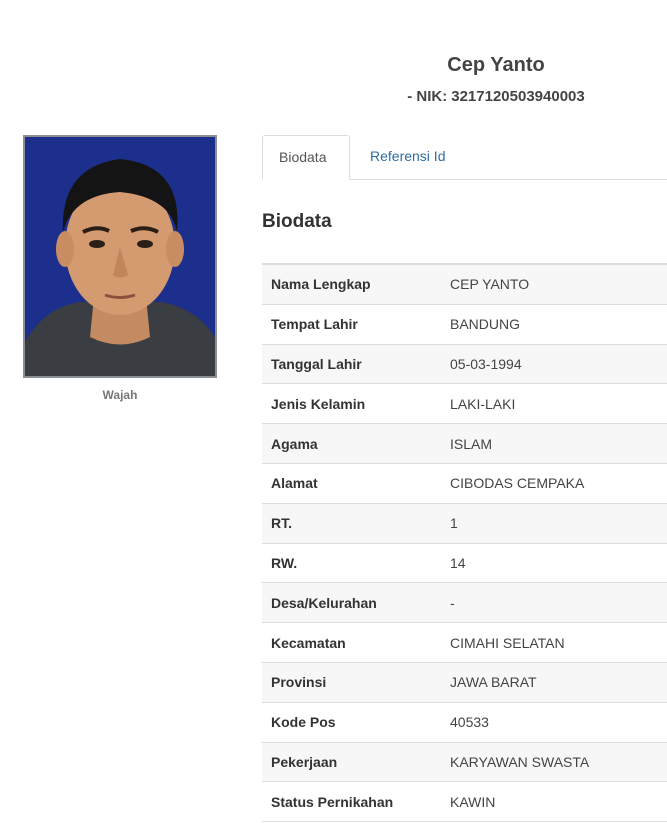  I want to click on tab-referensi-id: Referensi Id, so click(407, 157).